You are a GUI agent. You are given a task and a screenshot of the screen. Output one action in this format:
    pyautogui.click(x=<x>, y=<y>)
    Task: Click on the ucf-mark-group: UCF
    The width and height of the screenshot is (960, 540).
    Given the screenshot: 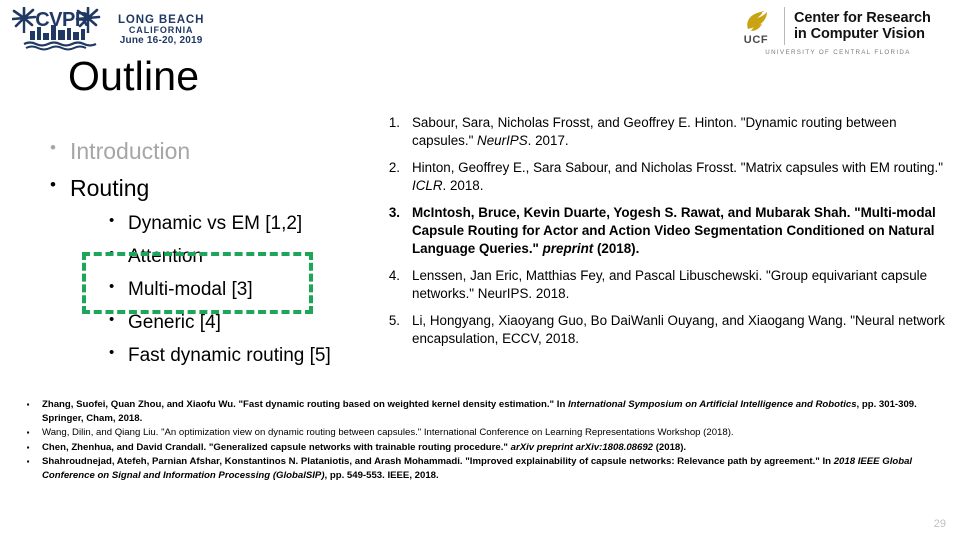 What is the action you would take?
    pyautogui.click(x=756, y=26)
    